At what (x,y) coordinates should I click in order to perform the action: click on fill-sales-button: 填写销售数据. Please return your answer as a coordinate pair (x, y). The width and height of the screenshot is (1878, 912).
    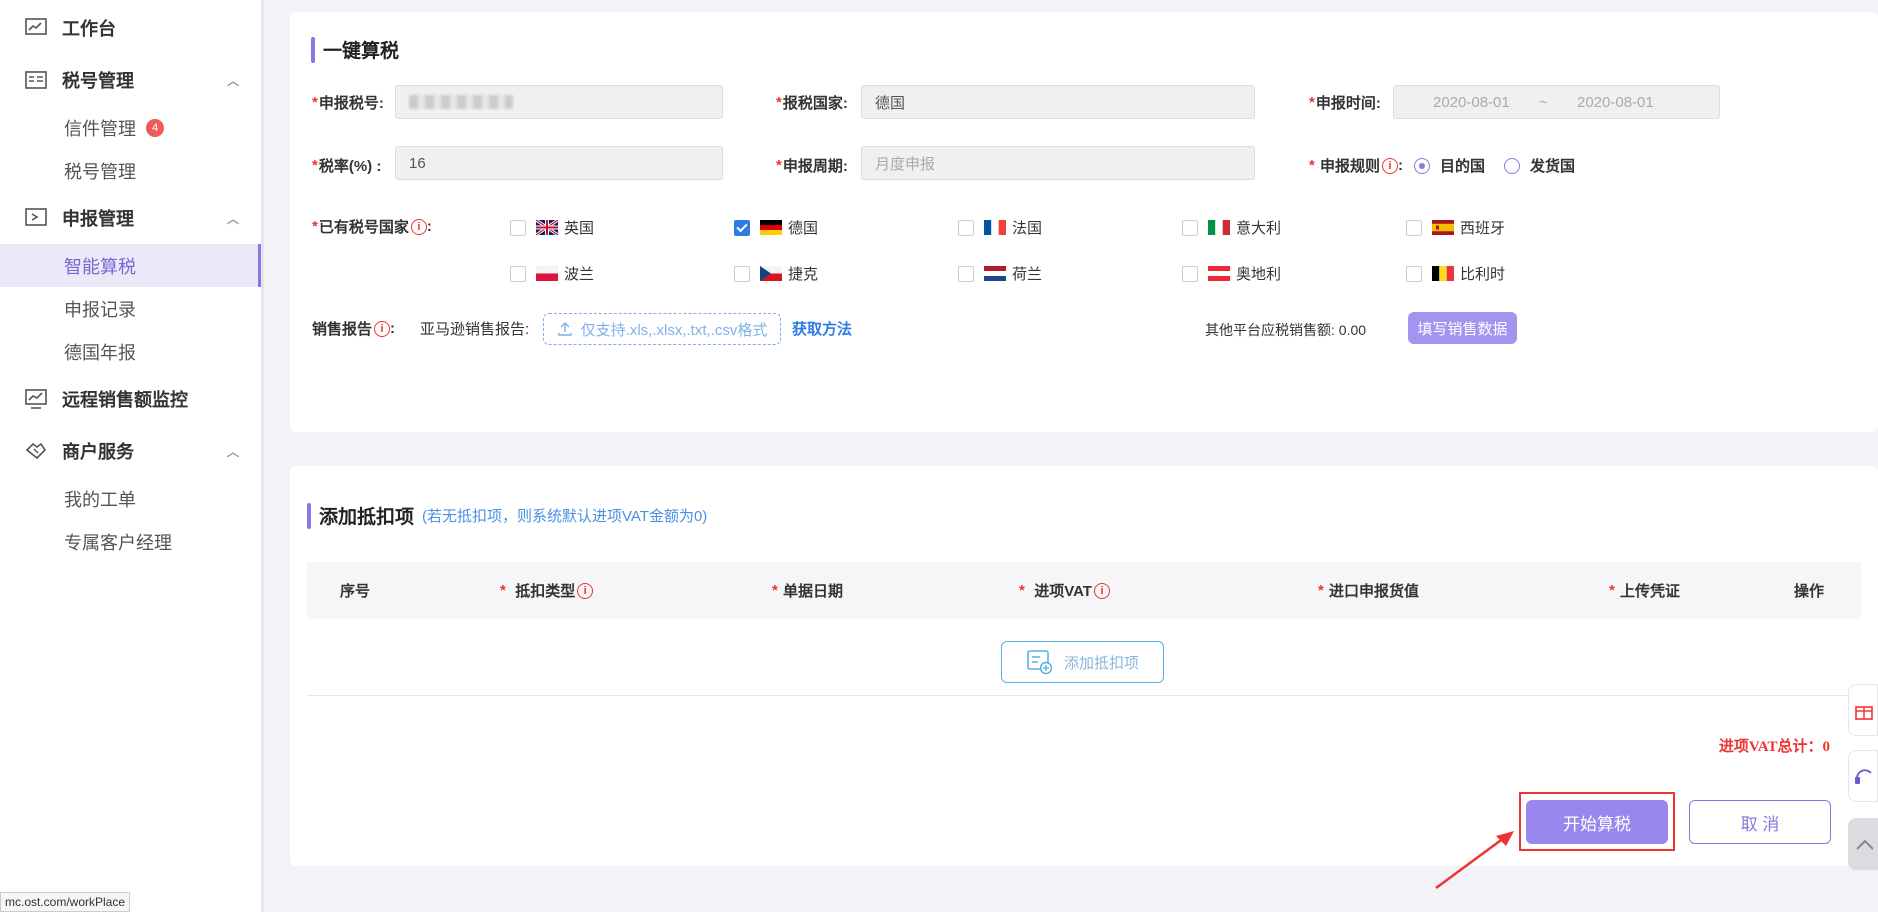
    Looking at the image, I should click on (1462, 328).